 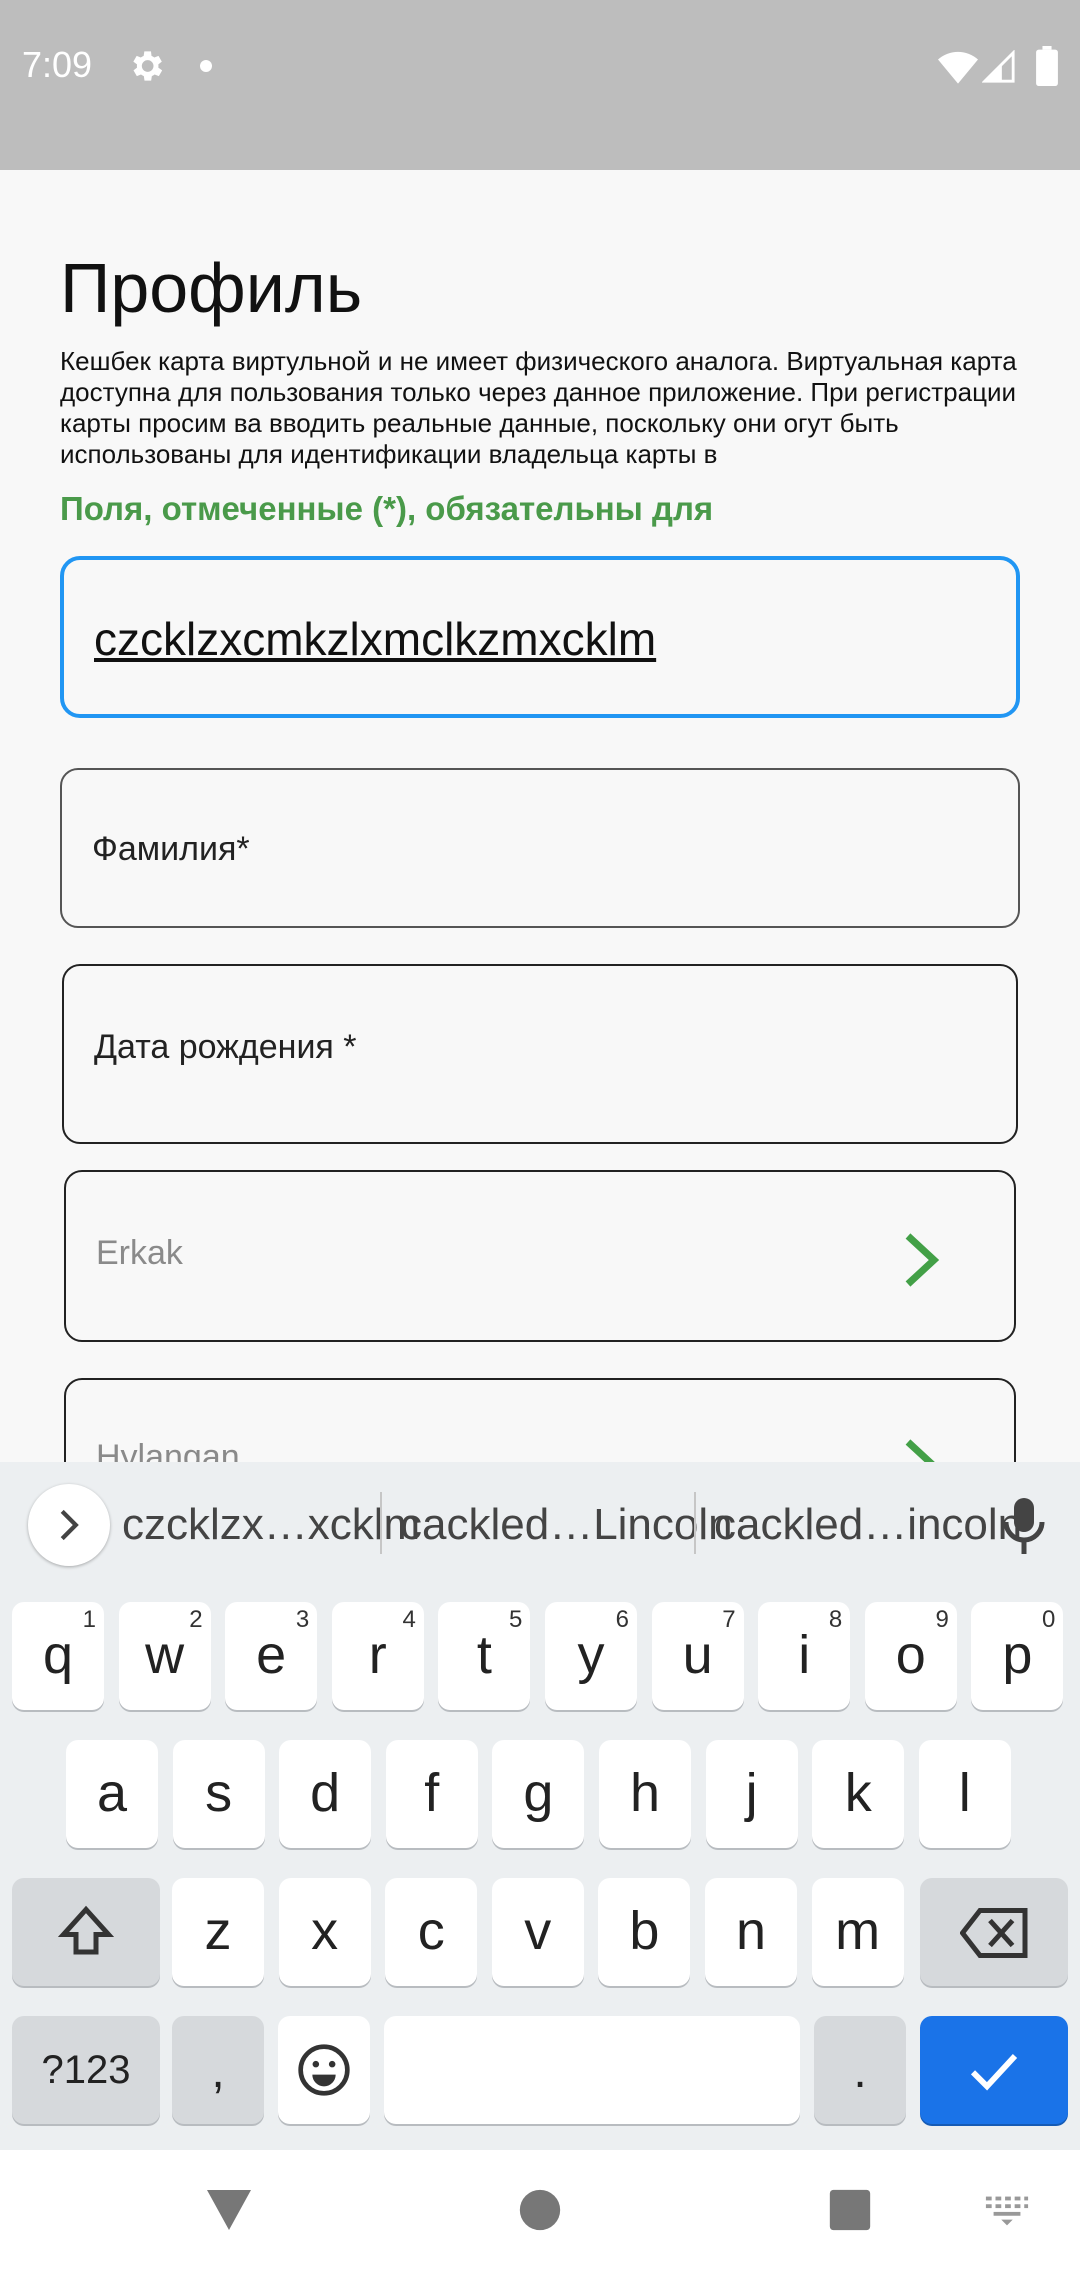 What do you see at coordinates (58, 1656) in the screenshot?
I see `key-q: q1` at bounding box center [58, 1656].